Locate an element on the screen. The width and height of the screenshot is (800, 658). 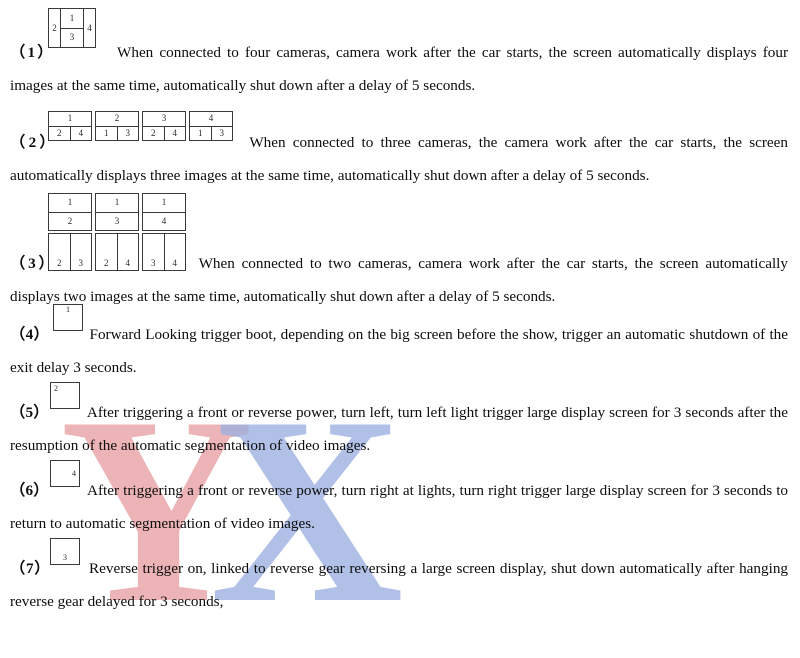
item-2-marker: （2） is located at coordinates (34, 142).